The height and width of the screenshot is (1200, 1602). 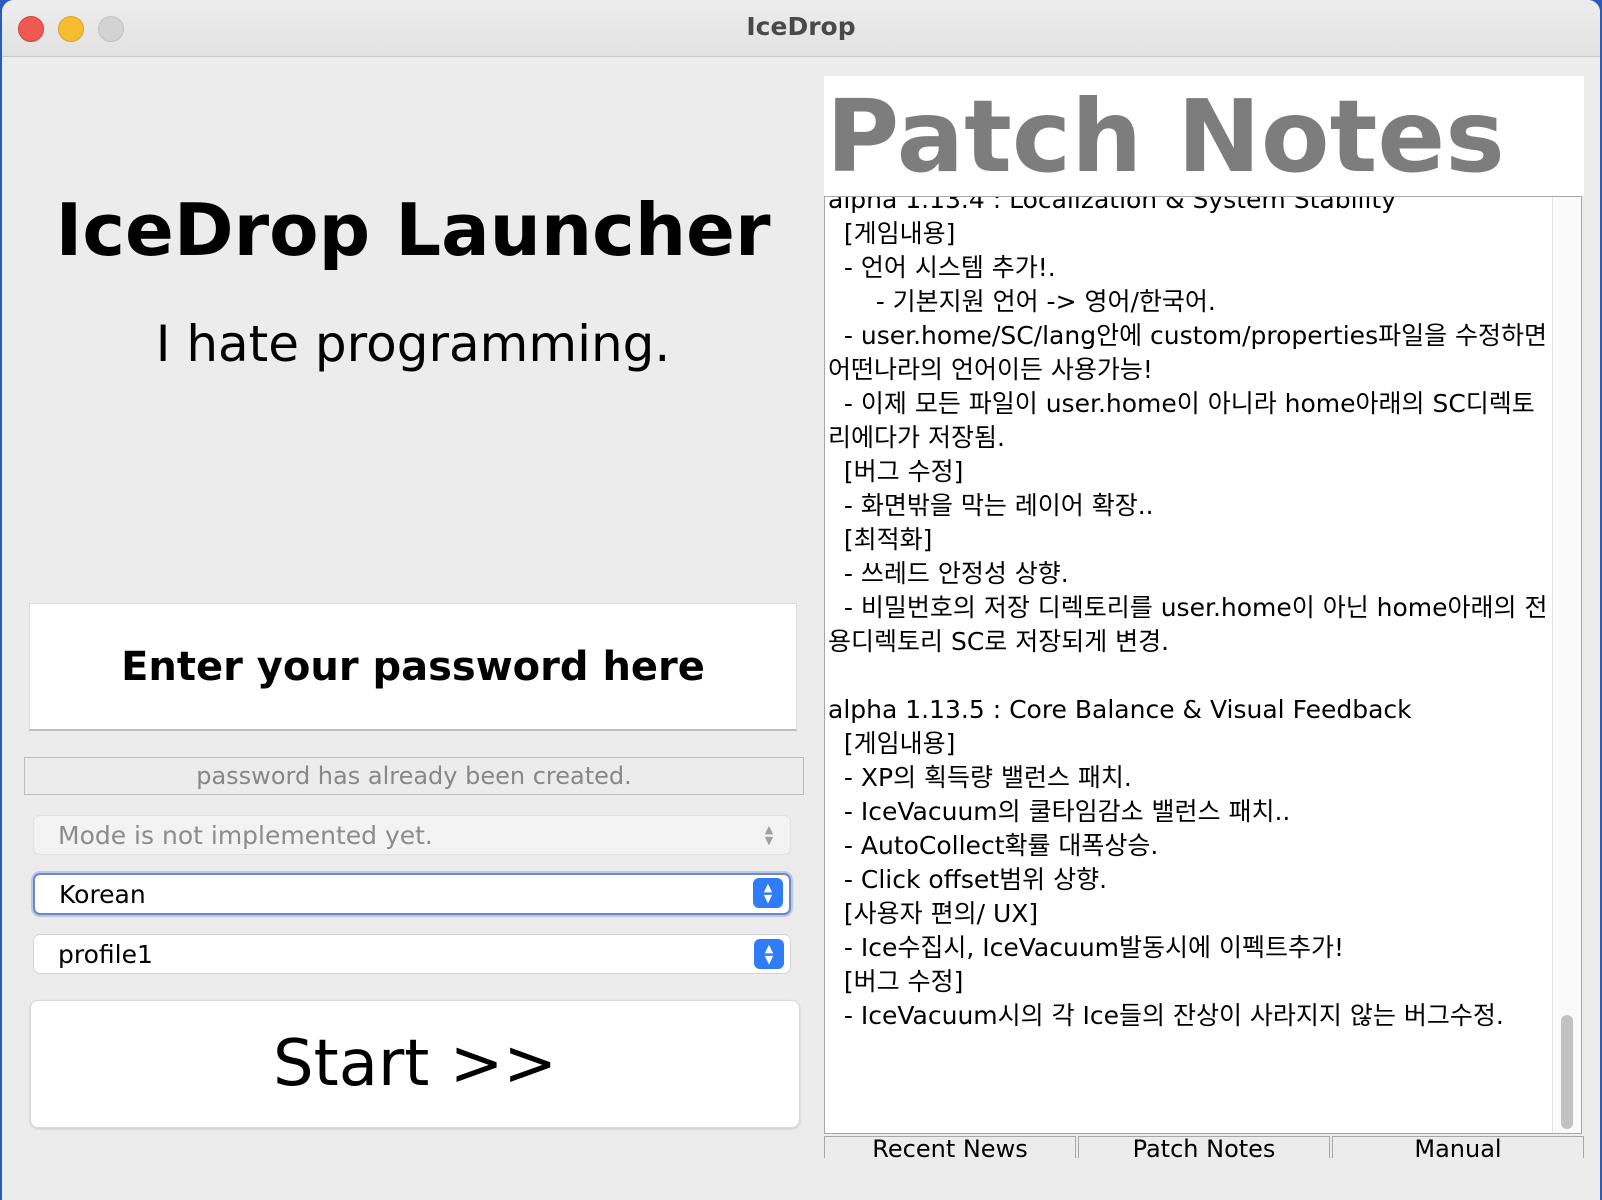 What do you see at coordinates (1165, 136) in the screenshot?
I see `patch-notes-heading: Patch Notes` at bounding box center [1165, 136].